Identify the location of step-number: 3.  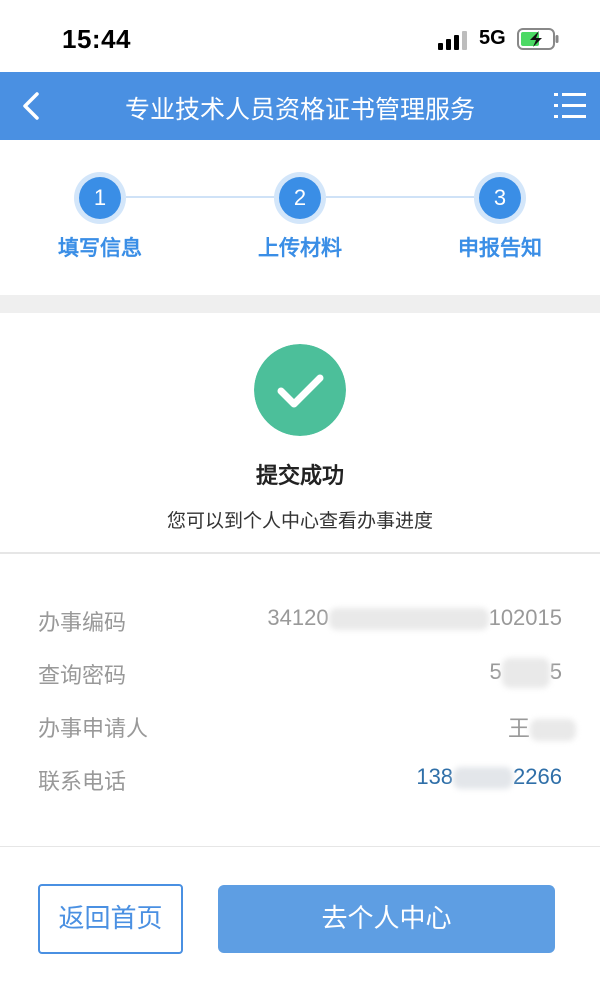
(500, 198).